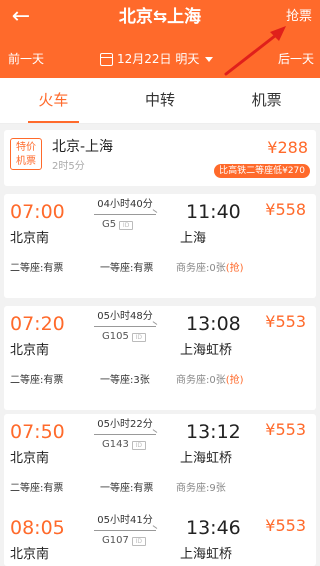  I want to click on departure-time: 07:00, so click(37, 212).